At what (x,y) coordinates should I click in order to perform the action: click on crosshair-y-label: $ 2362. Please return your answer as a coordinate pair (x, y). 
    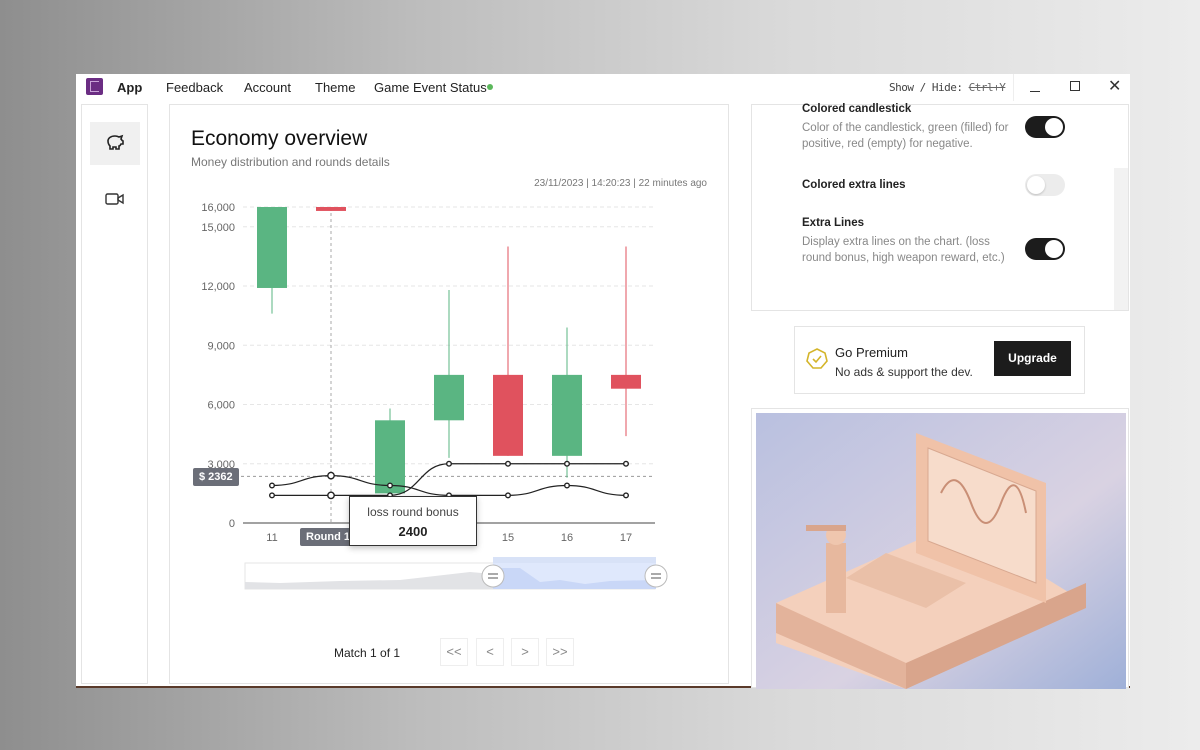
    Looking at the image, I should click on (216, 477).